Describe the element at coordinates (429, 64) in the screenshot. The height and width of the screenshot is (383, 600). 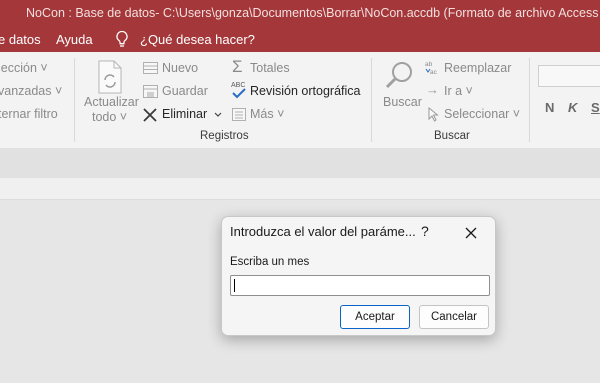
I see `svg-text: ab` at that location.